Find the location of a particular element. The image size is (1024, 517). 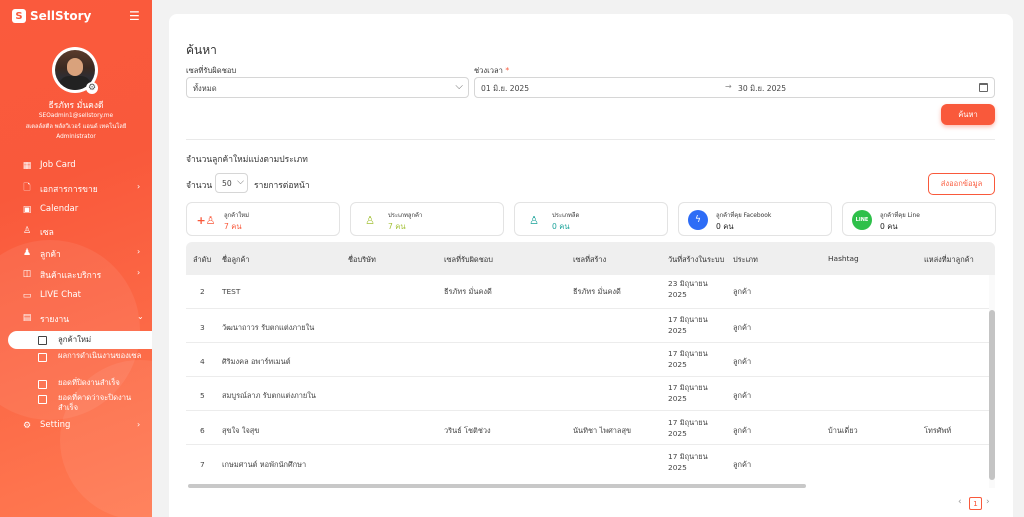

box-icon: ◫ is located at coordinates (27, 274).